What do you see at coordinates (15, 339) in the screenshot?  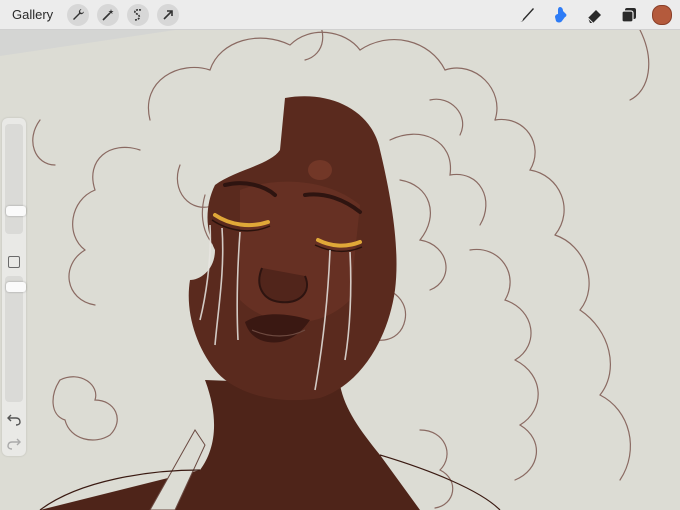 I see `opacity-slider` at bounding box center [15, 339].